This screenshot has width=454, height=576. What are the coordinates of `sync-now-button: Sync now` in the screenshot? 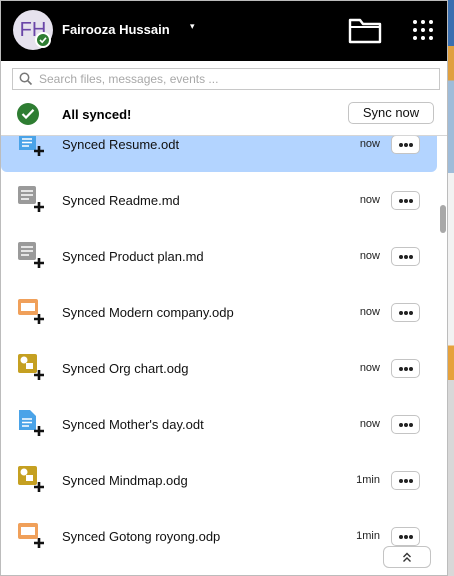 It's located at (391, 113).